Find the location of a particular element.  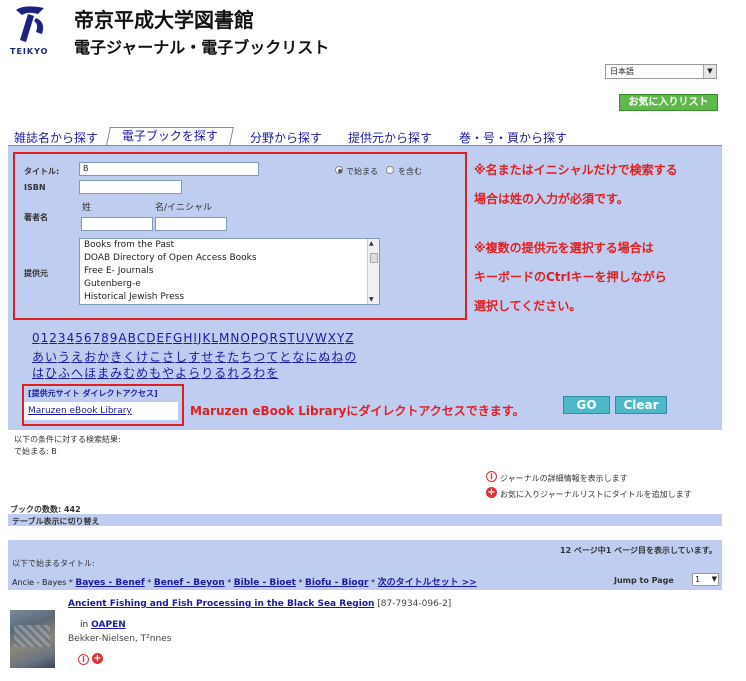

alpha-nav-link: Y is located at coordinates (340, 338).